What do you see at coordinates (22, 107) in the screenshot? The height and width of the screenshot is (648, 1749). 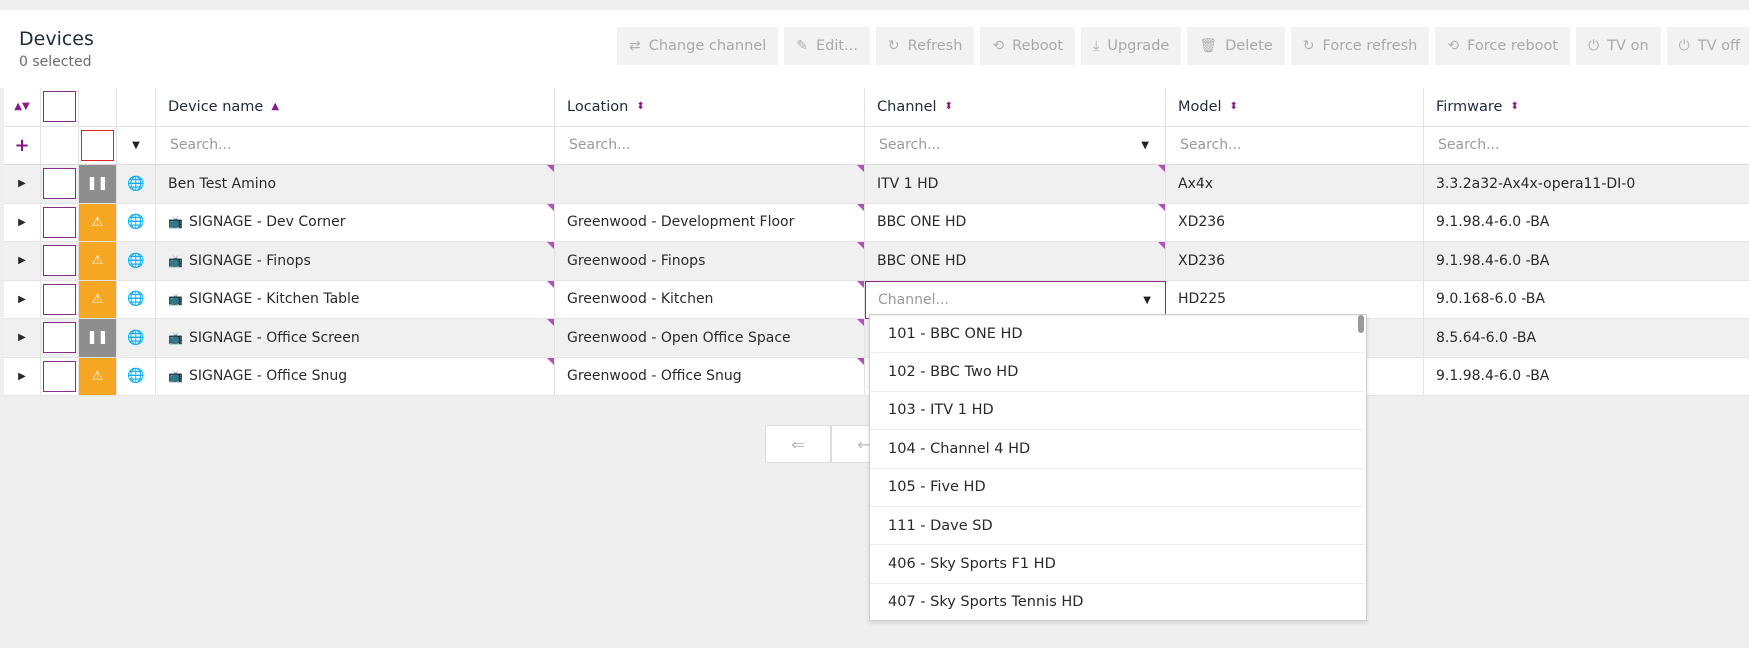 I see `sort-all-toggle: ▲▼` at bounding box center [22, 107].